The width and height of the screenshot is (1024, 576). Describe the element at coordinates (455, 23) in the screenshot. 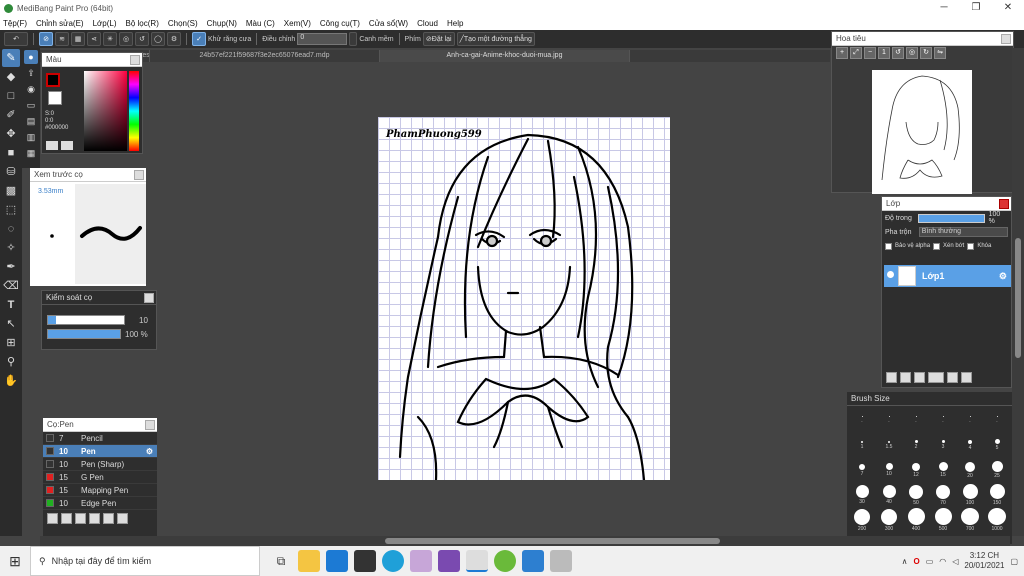

I see `menu-help: Help` at that location.